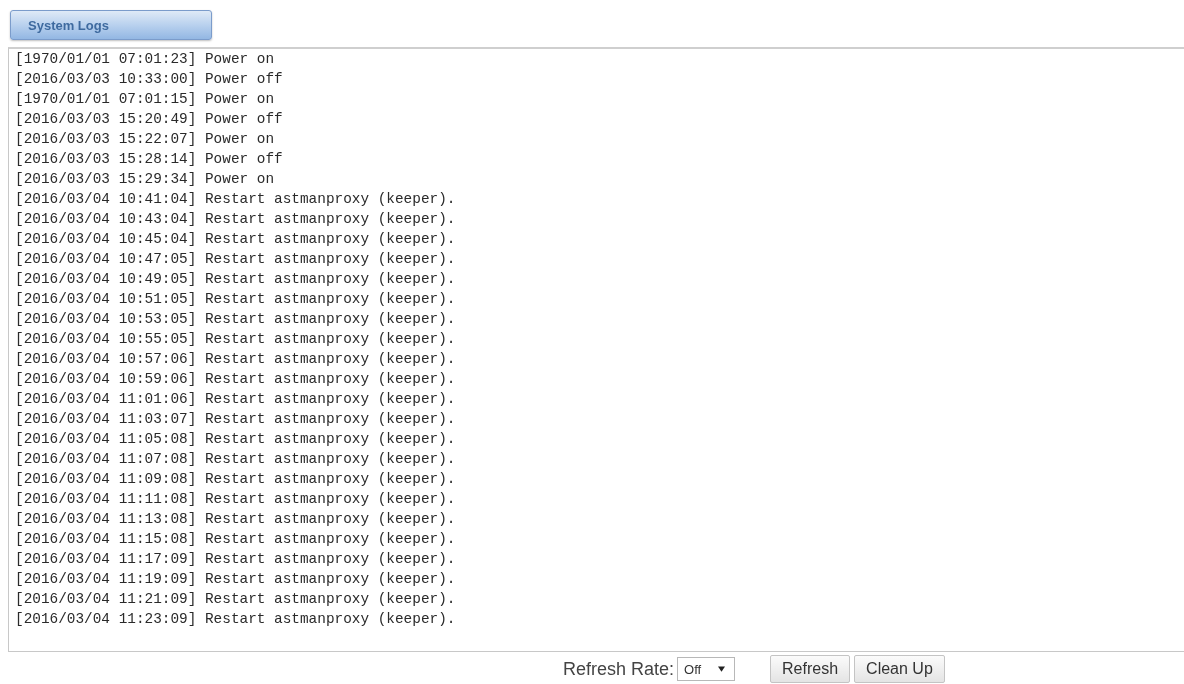 The image size is (1184, 684). Describe the element at coordinates (145, 99) in the screenshot. I see `log-line: [1970/01/01 07:01:15] Power on` at that location.